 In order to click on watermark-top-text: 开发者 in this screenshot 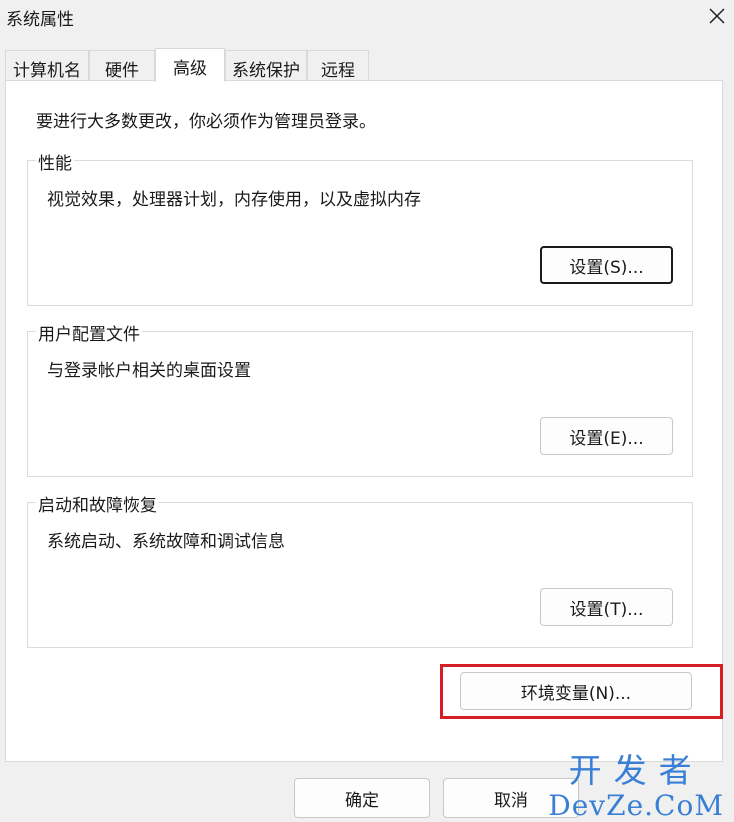, I will do `click(636, 770)`.